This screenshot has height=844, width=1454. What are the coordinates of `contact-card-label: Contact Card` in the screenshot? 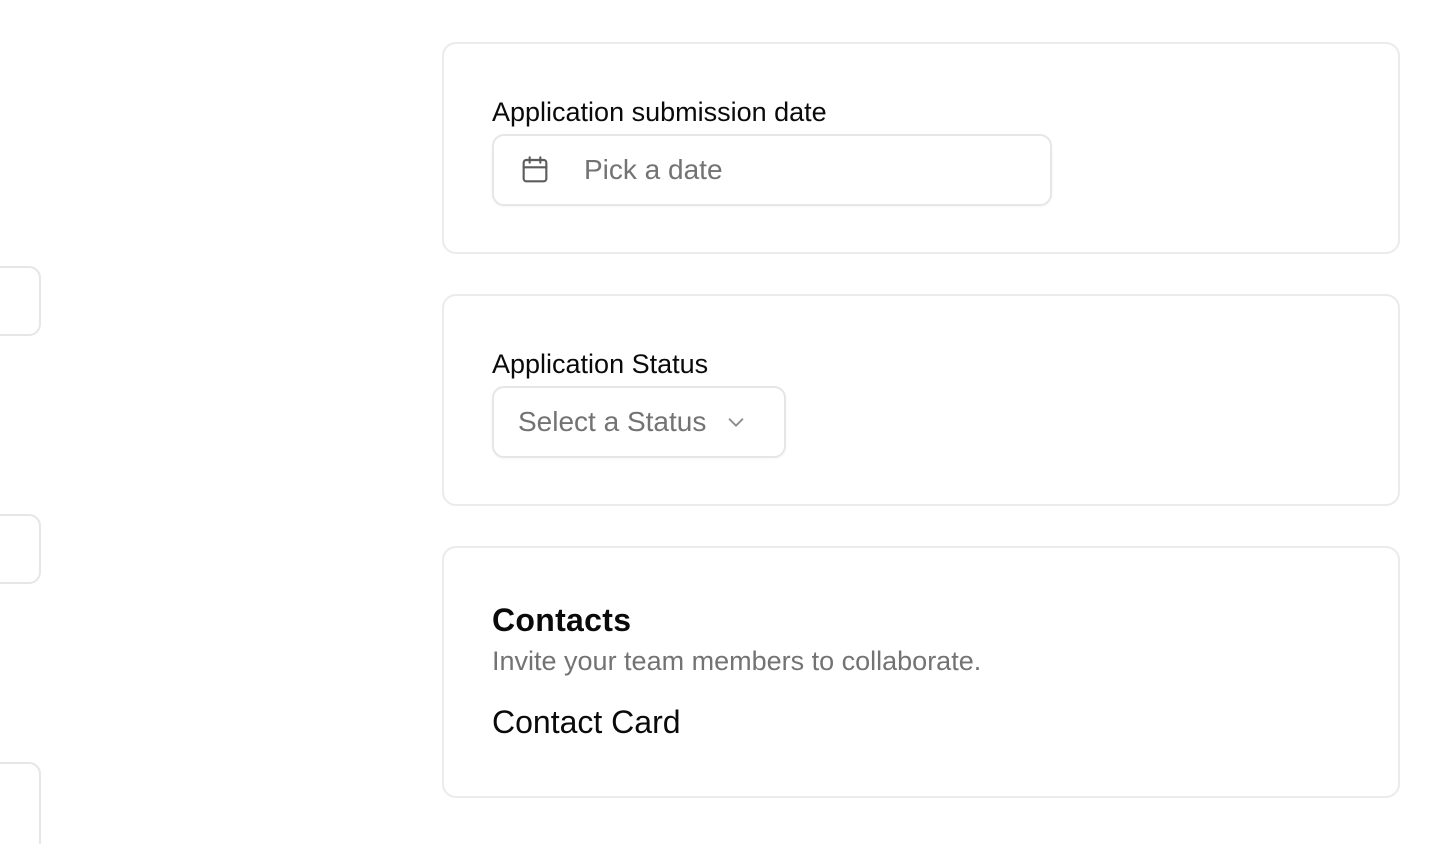 It's located at (586, 722).